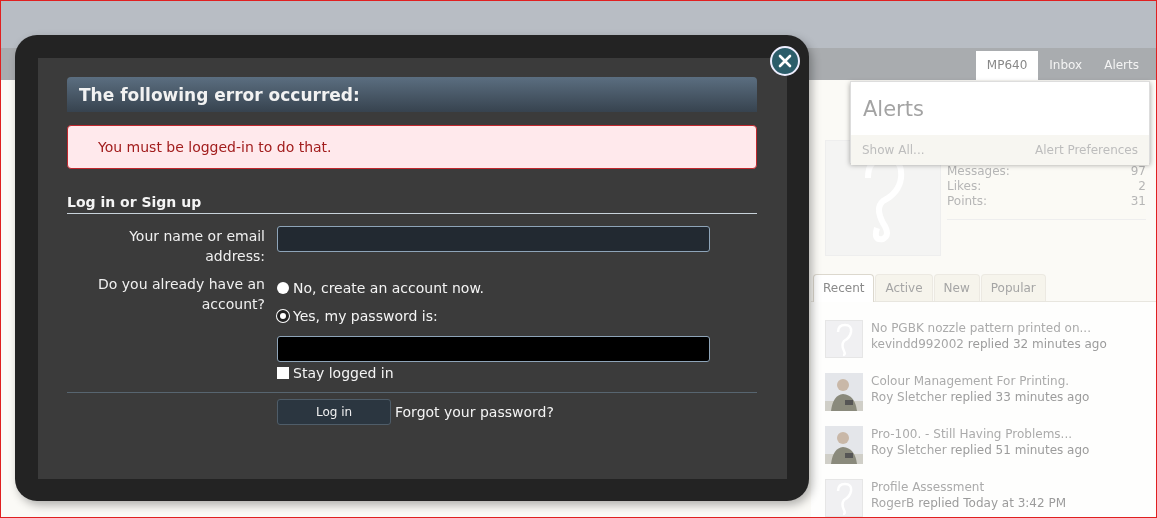 This screenshot has width=1157, height=518. I want to click on nav-tab: MP640, so click(1007, 65).